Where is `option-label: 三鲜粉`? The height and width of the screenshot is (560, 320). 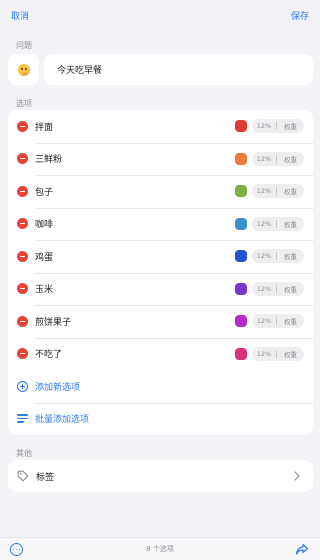
option-label: 三鲜粉 is located at coordinates (135, 158).